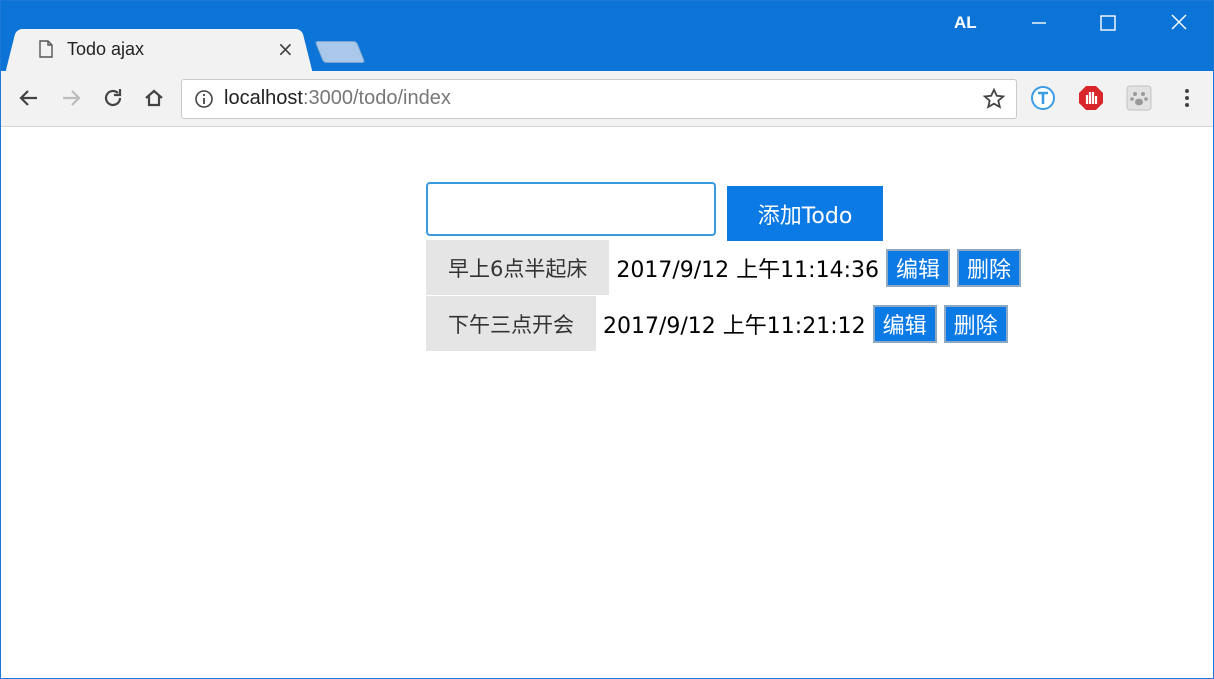 Image resolution: width=1214 pixels, height=679 pixels. I want to click on todo-time: 2017/9/12 上午11:14:36, so click(747, 270).